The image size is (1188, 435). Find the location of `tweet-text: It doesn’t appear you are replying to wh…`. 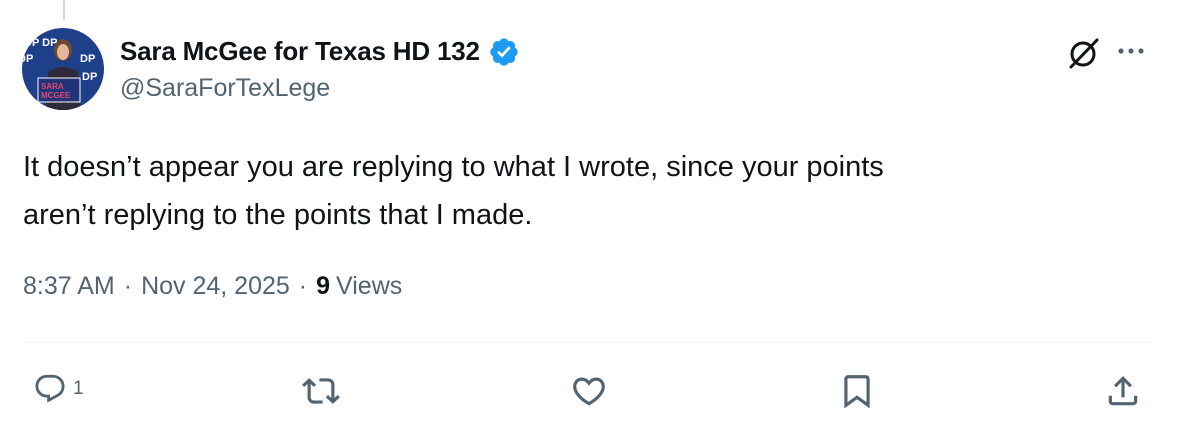

tweet-text: It doesn’t appear you are replying to wh… is located at coordinates (453, 191).